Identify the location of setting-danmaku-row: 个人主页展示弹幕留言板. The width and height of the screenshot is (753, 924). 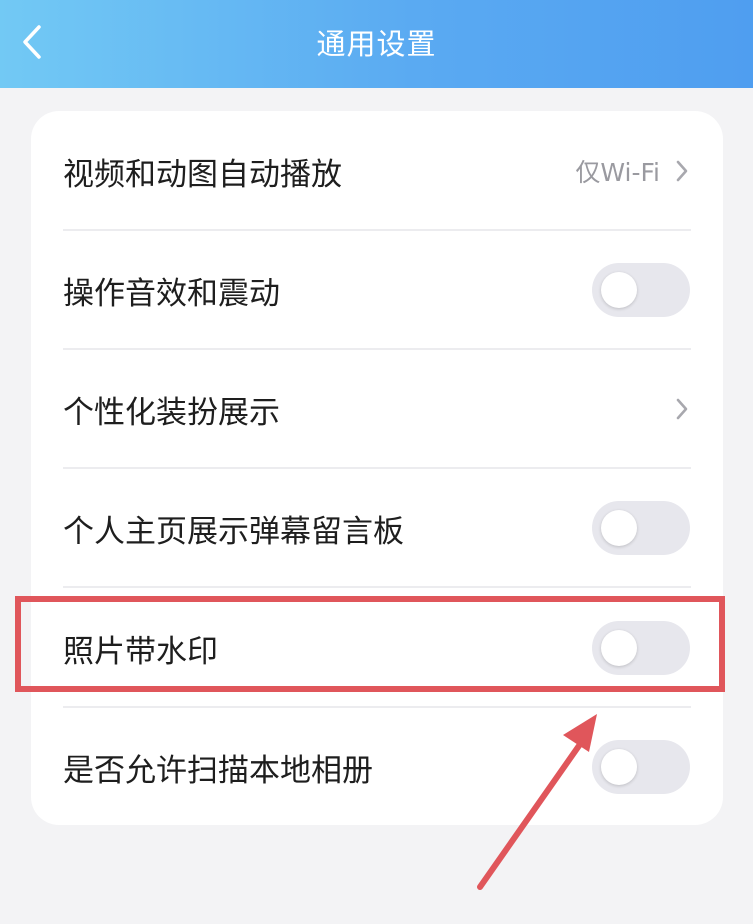
(377, 528).